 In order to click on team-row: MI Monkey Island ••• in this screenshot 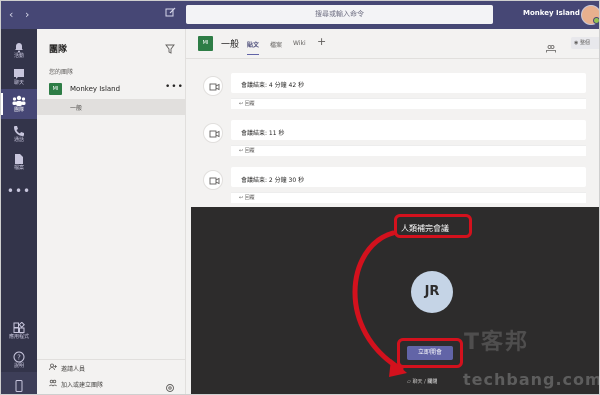, I will do `click(111, 89)`.